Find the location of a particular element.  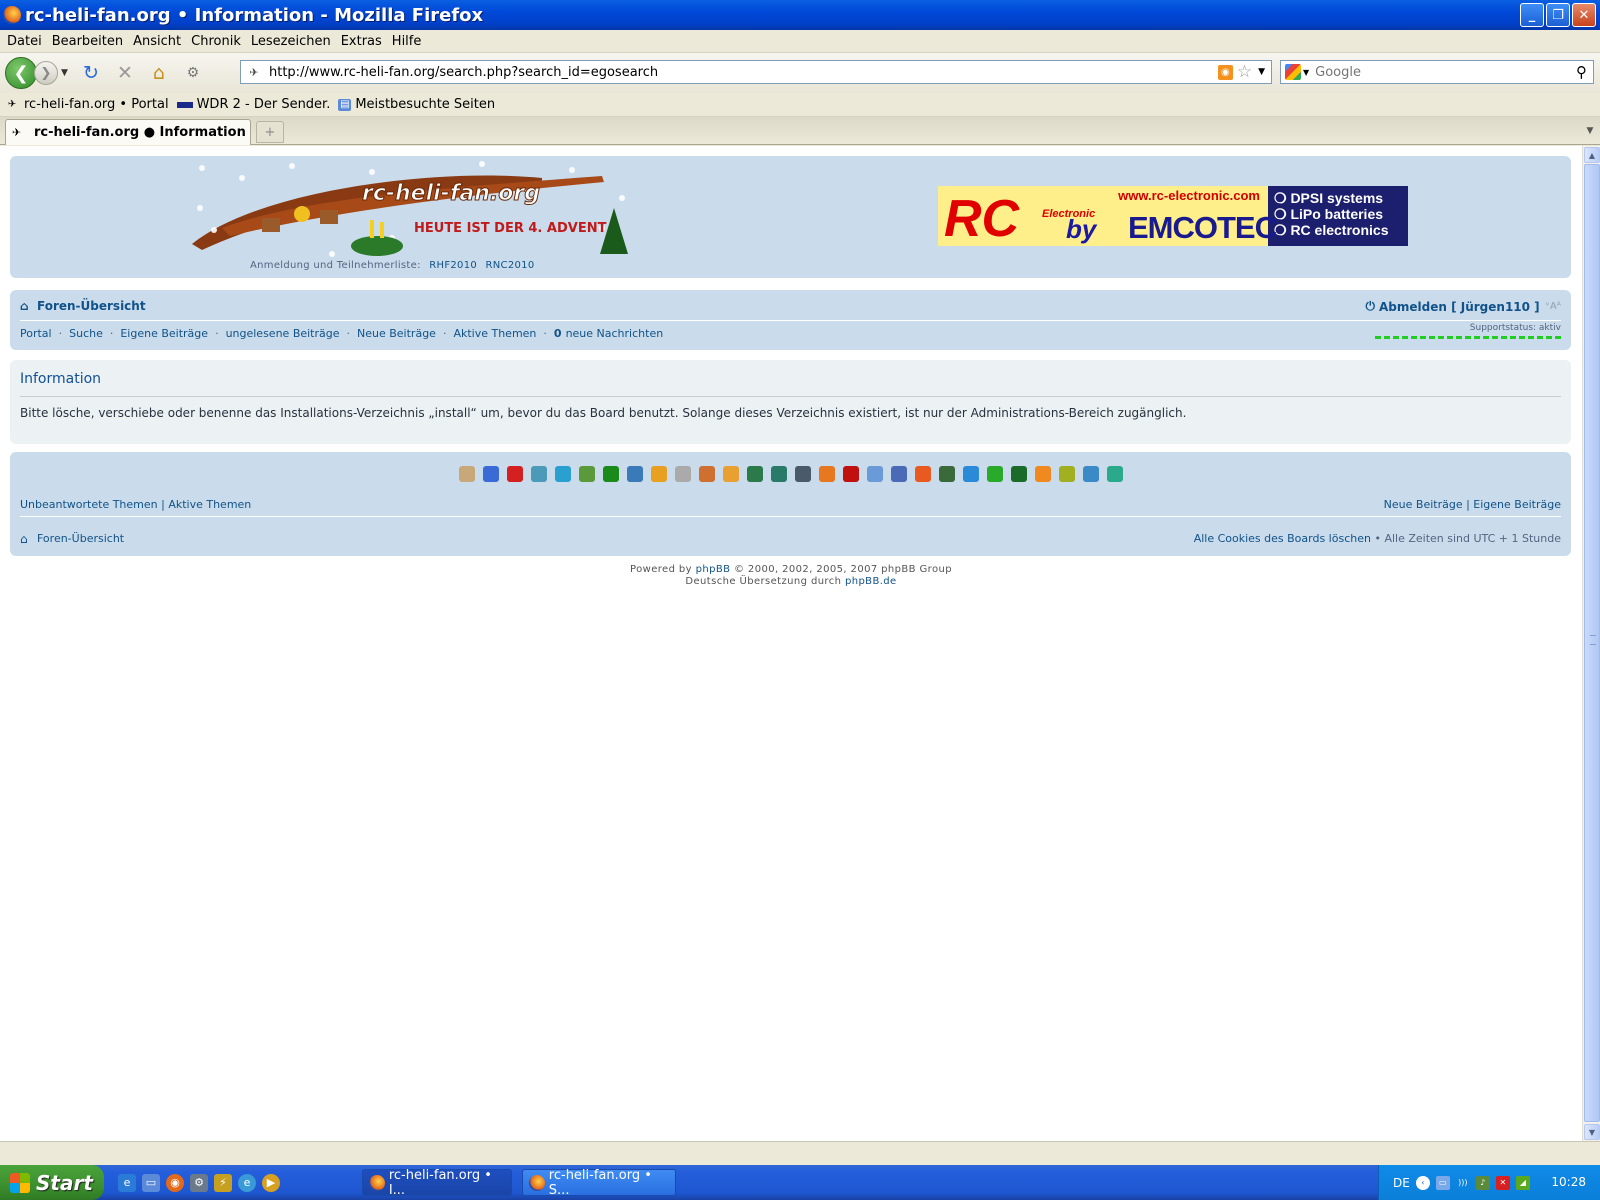

new-tab-button: + is located at coordinates (270, 132).